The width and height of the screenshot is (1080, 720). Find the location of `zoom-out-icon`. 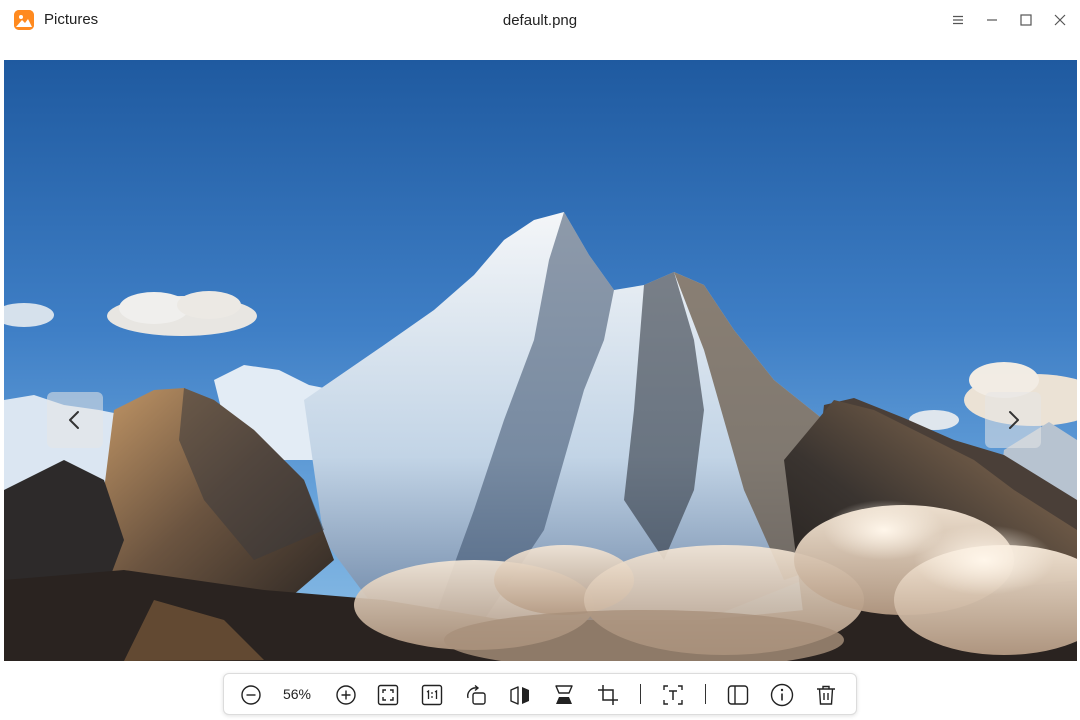

zoom-out-icon is located at coordinates (251, 695).